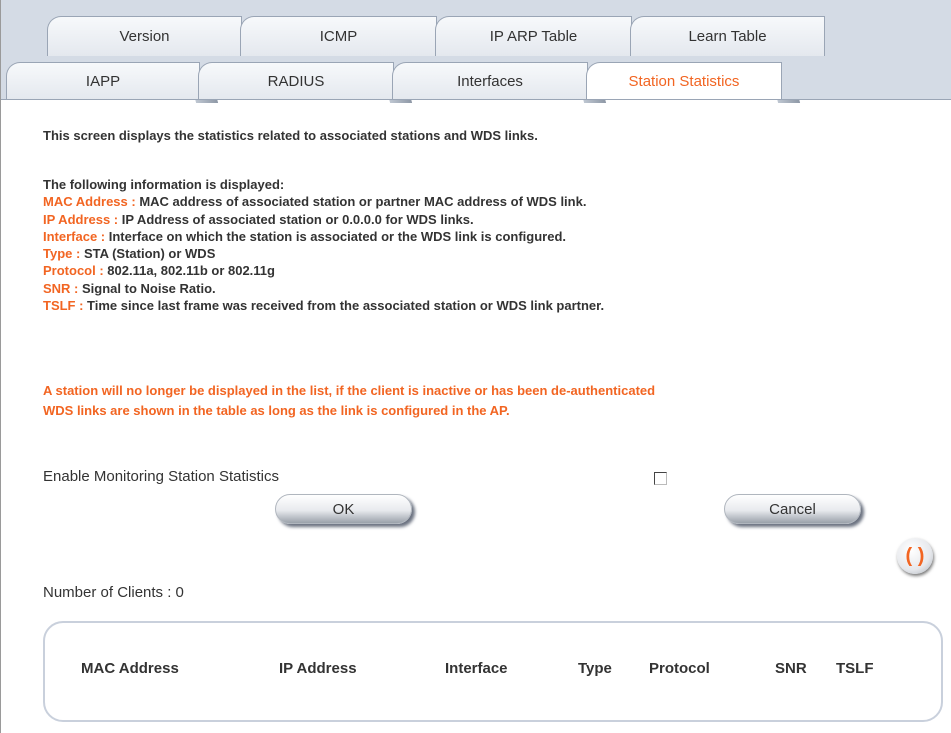 This screenshot has height=733, width=951. Describe the element at coordinates (0, 366) in the screenshot. I see `window-left-border` at that location.